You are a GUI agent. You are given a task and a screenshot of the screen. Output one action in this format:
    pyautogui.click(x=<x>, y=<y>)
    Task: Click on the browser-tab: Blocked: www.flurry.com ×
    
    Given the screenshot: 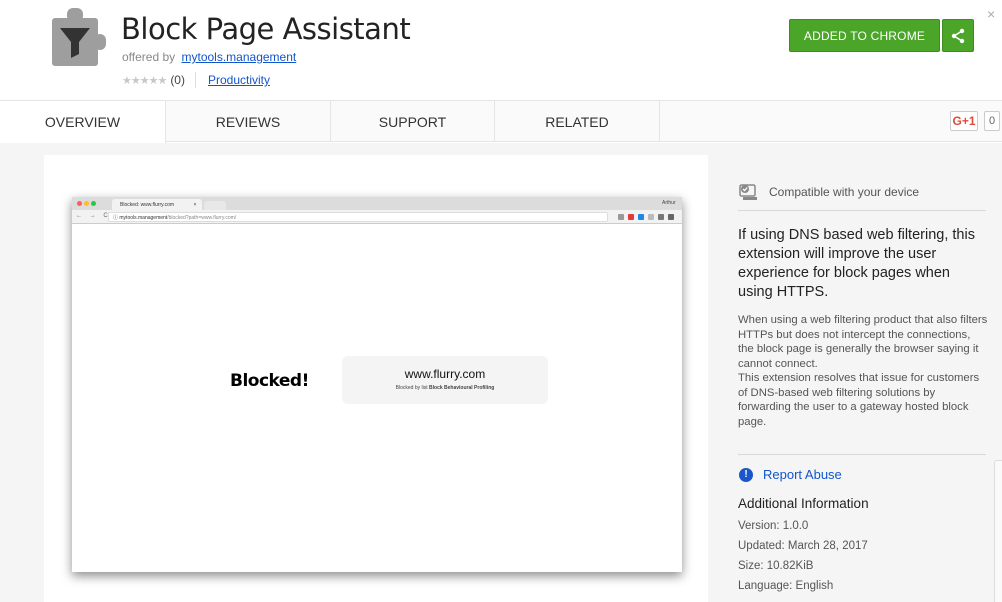 What is the action you would take?
    pyautogui.click(x=157, y=204)
    